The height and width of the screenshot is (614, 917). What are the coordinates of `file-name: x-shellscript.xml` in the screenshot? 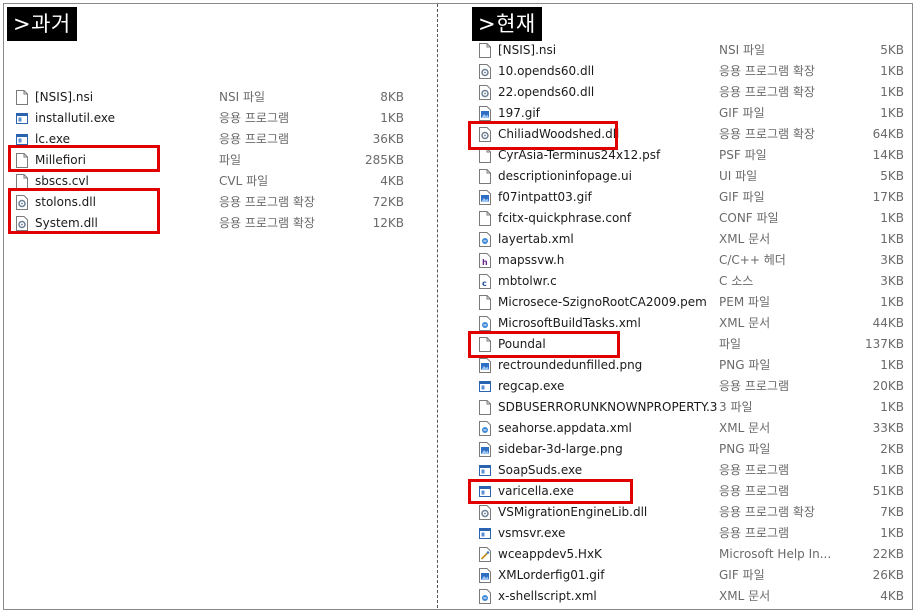 It's located at (547, 596).